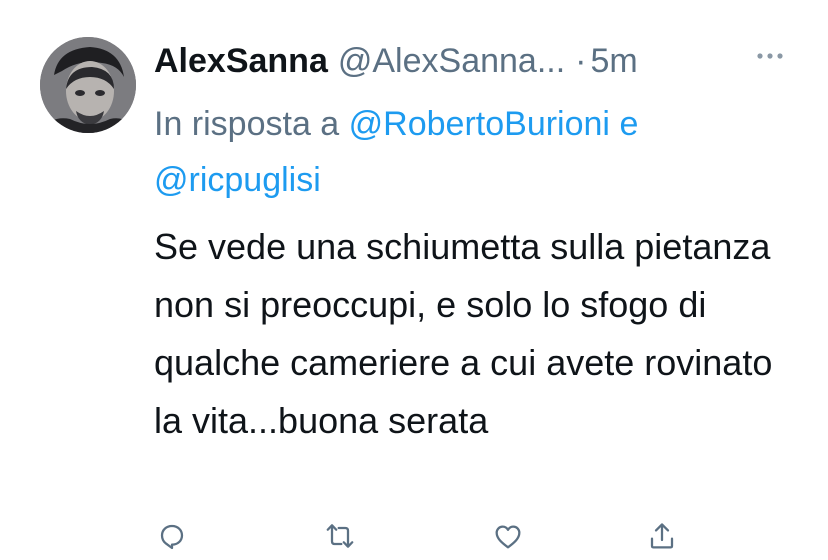 This screenshot has height=560, width=828. What do you see at coordinates (414, 535) in the screenshot?
I see `tweet-actions` at bounding box center [414, 535].